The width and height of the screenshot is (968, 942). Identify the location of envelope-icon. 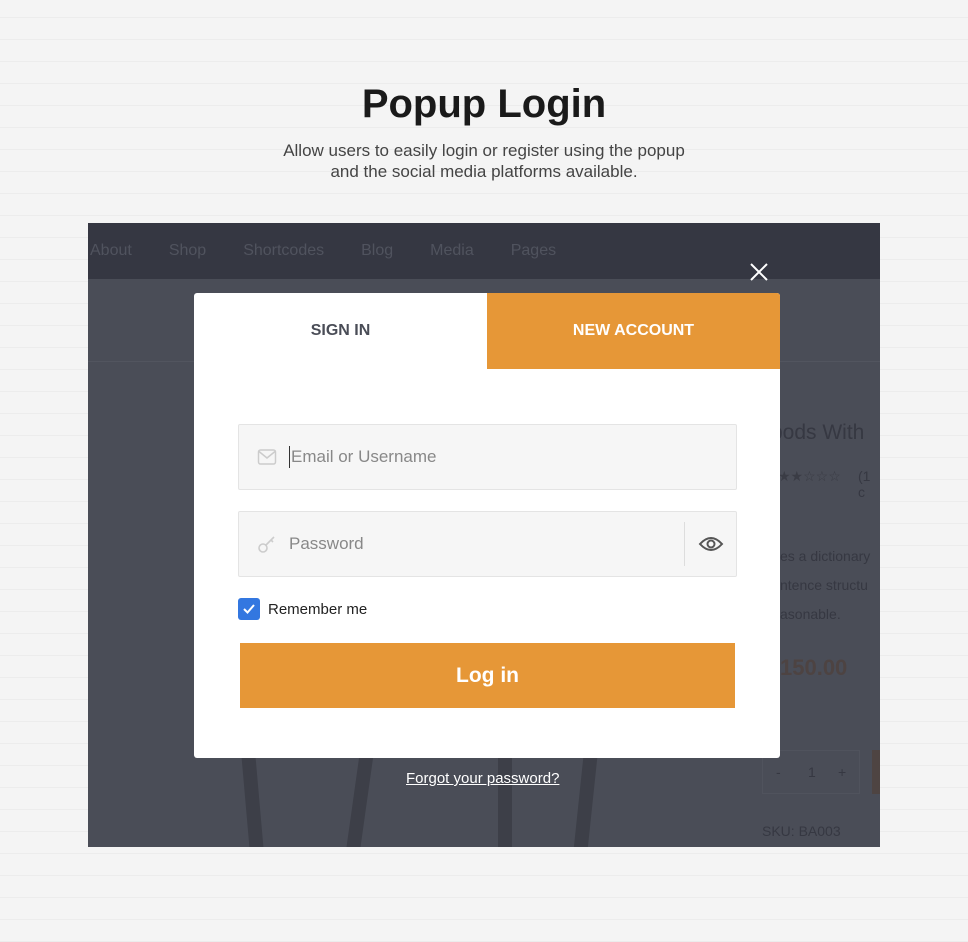
(267, 457).